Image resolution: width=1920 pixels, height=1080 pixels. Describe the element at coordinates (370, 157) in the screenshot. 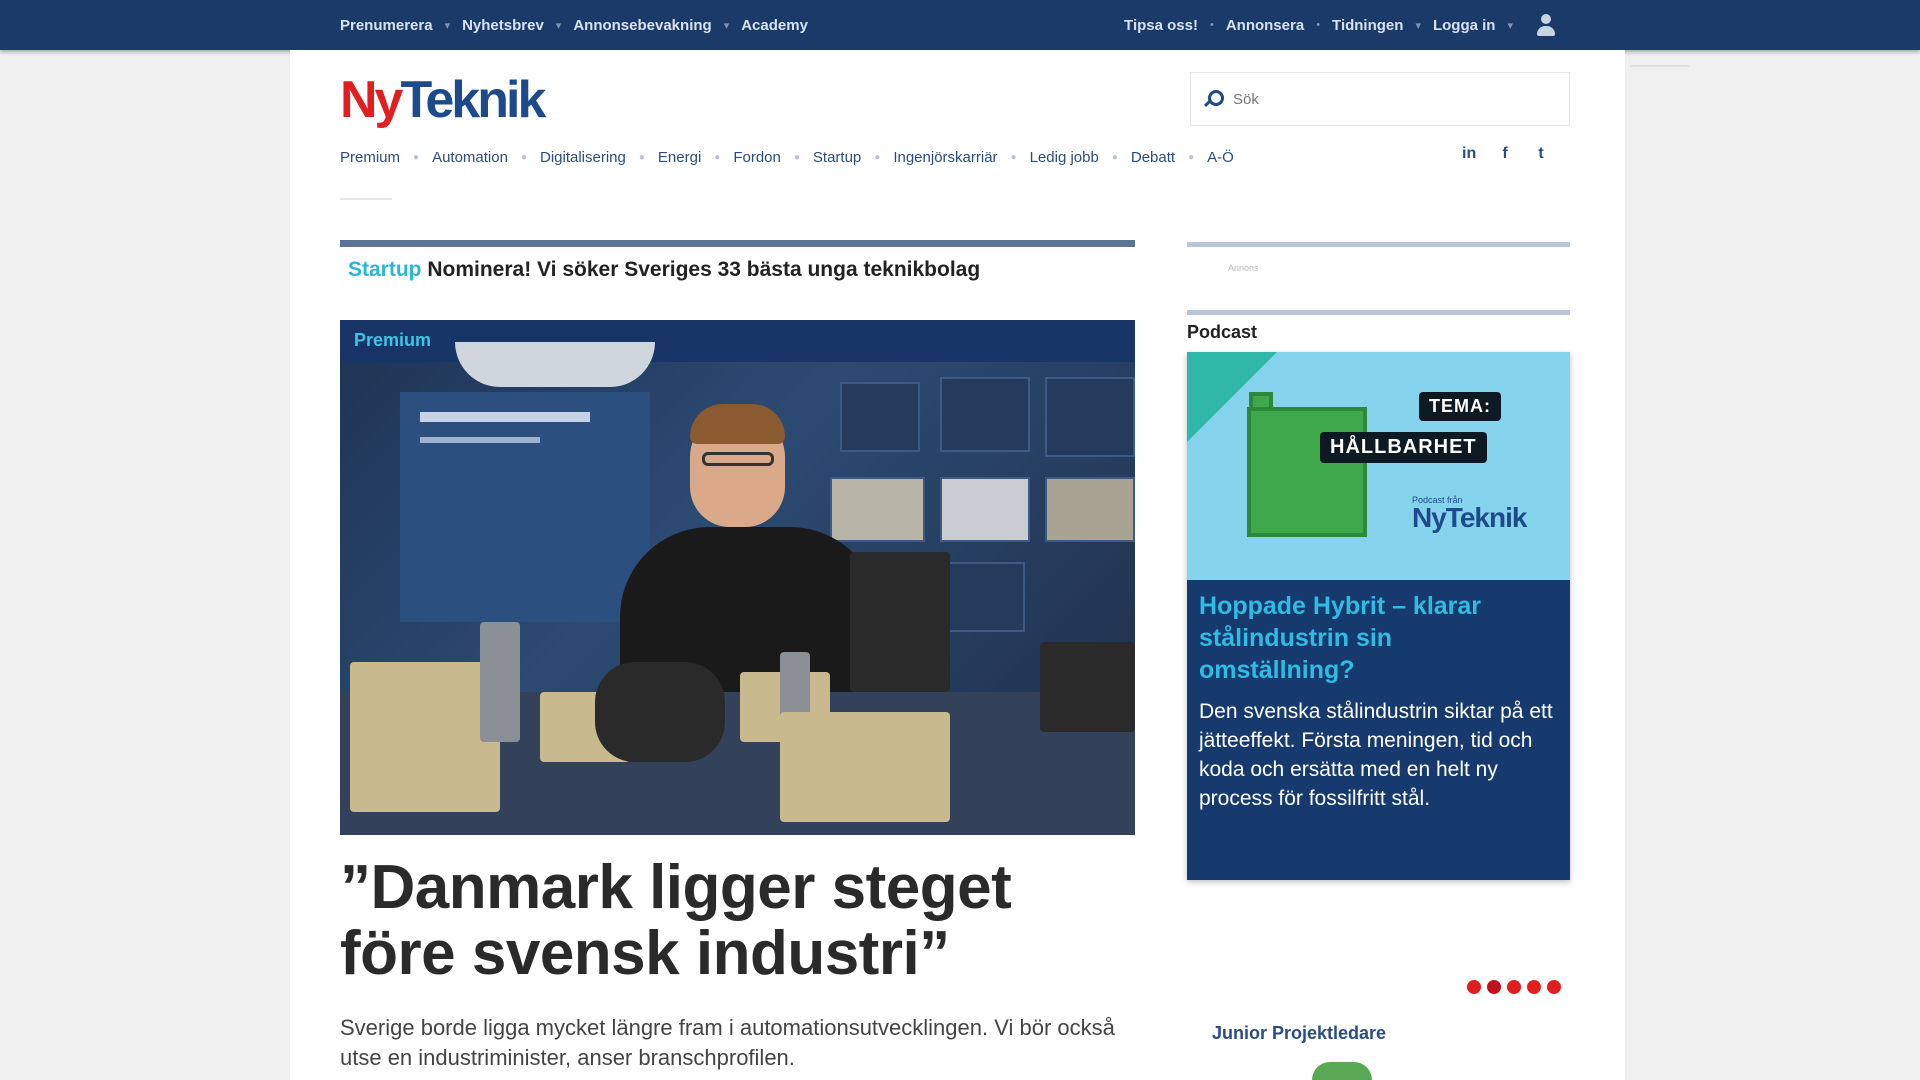

I see `nav-premium: Premium` at that location.